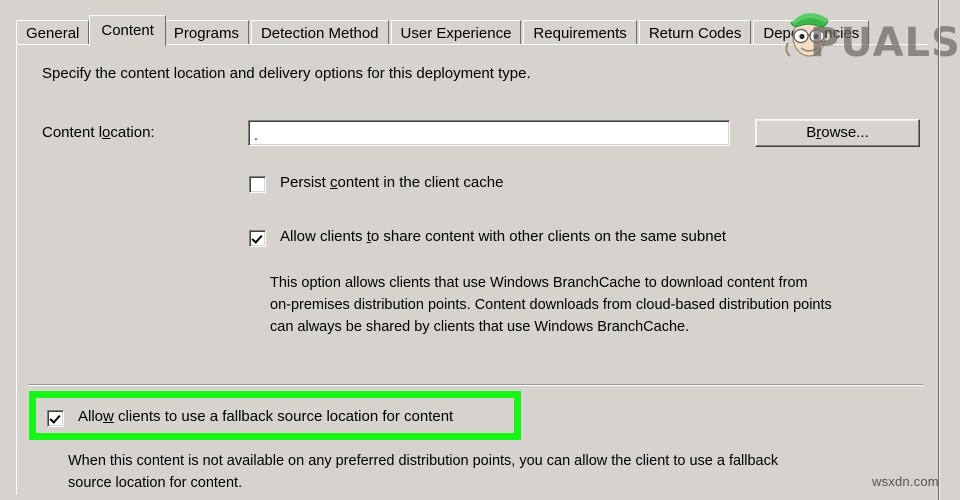 Image resolution: width=960 pixels, height=500 pixels. What do you see at coordinates (811, 132) in the screenshot?
I see `browse-button-pre: B` at bounding box center [811, 132].